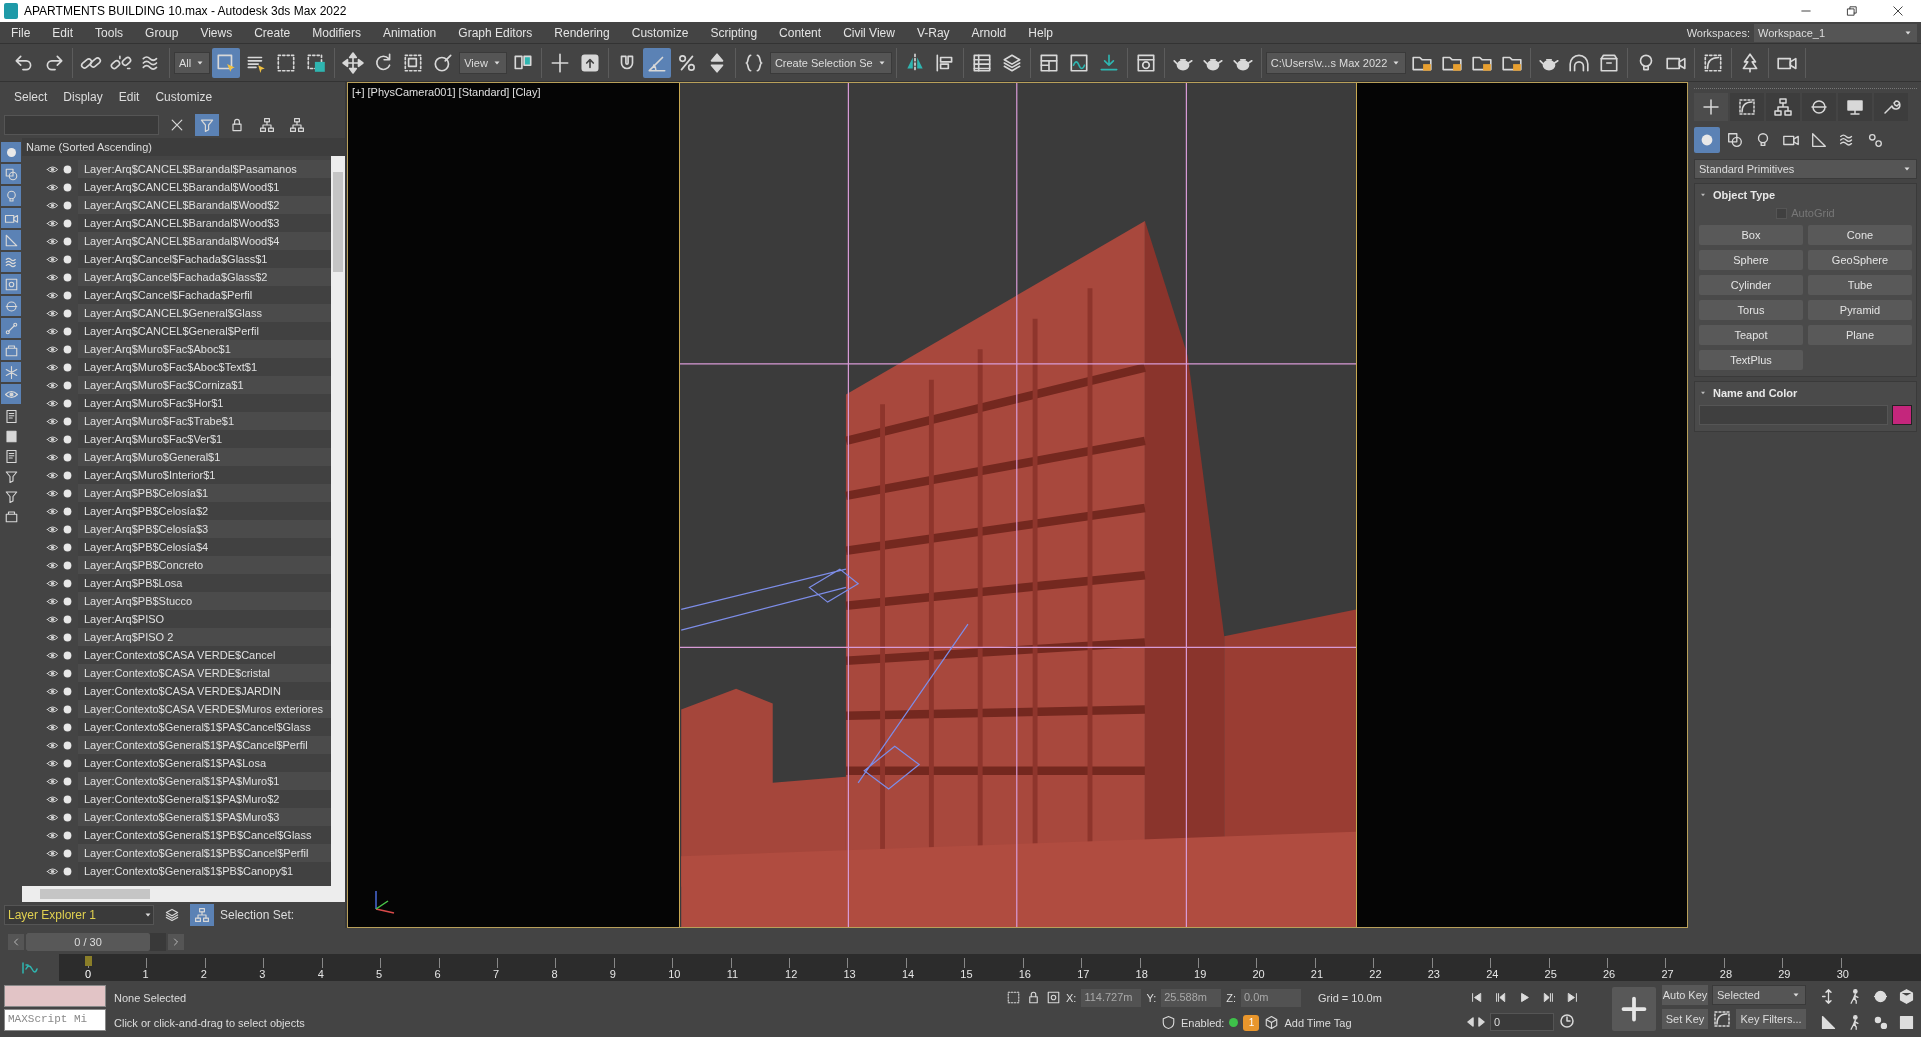 Image resolution: width=1921 pixels, height=1037 pixels. Describe the element at coordinates (204, 853) in the screenshot. I see `layer-row: Layer:Contexto$General$1$PB$Cancel$Perfil` at that location.